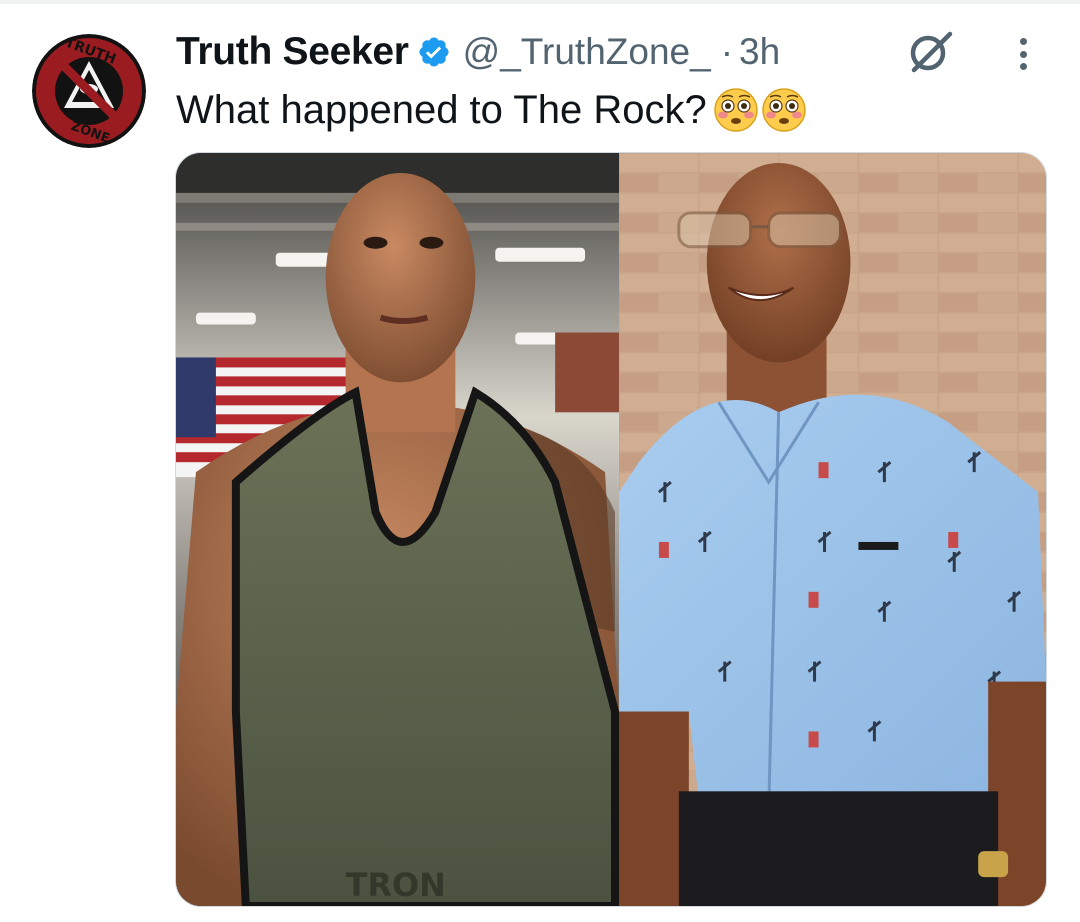 The image size is (1080, 922). I want to click on author-handle: @_TruthZone_, so click(587, 52).